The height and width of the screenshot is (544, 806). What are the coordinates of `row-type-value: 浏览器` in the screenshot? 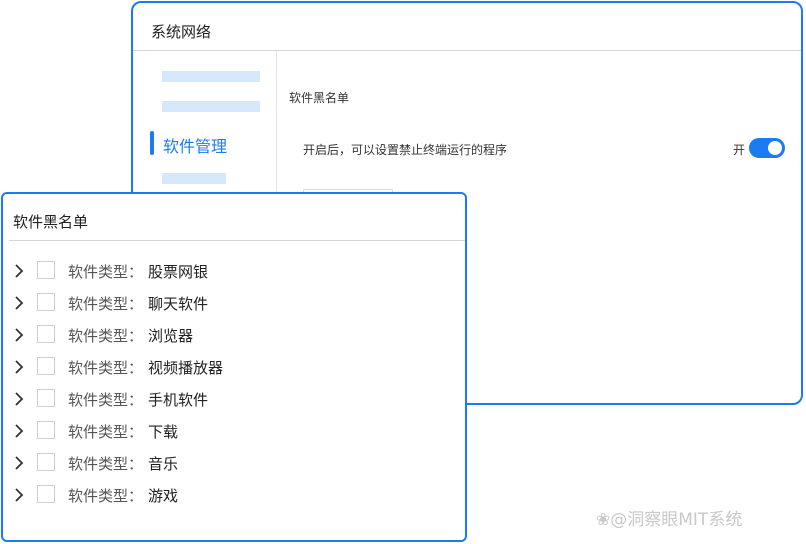 It's located at (171, 336).